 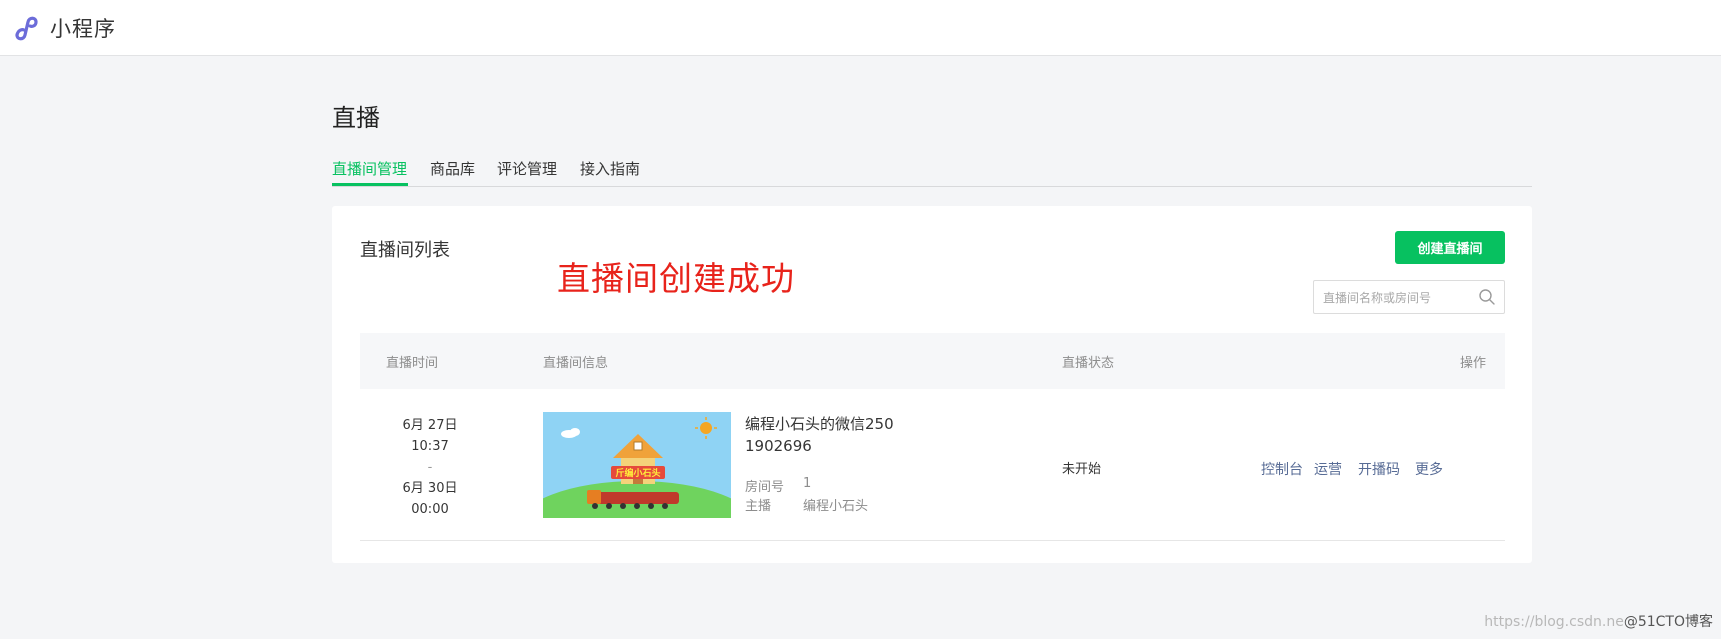 What do you see at coordinates (452, 168) in the screenshot?
I see `tab-product-library: 商品库` at bounding box center [452, 168].